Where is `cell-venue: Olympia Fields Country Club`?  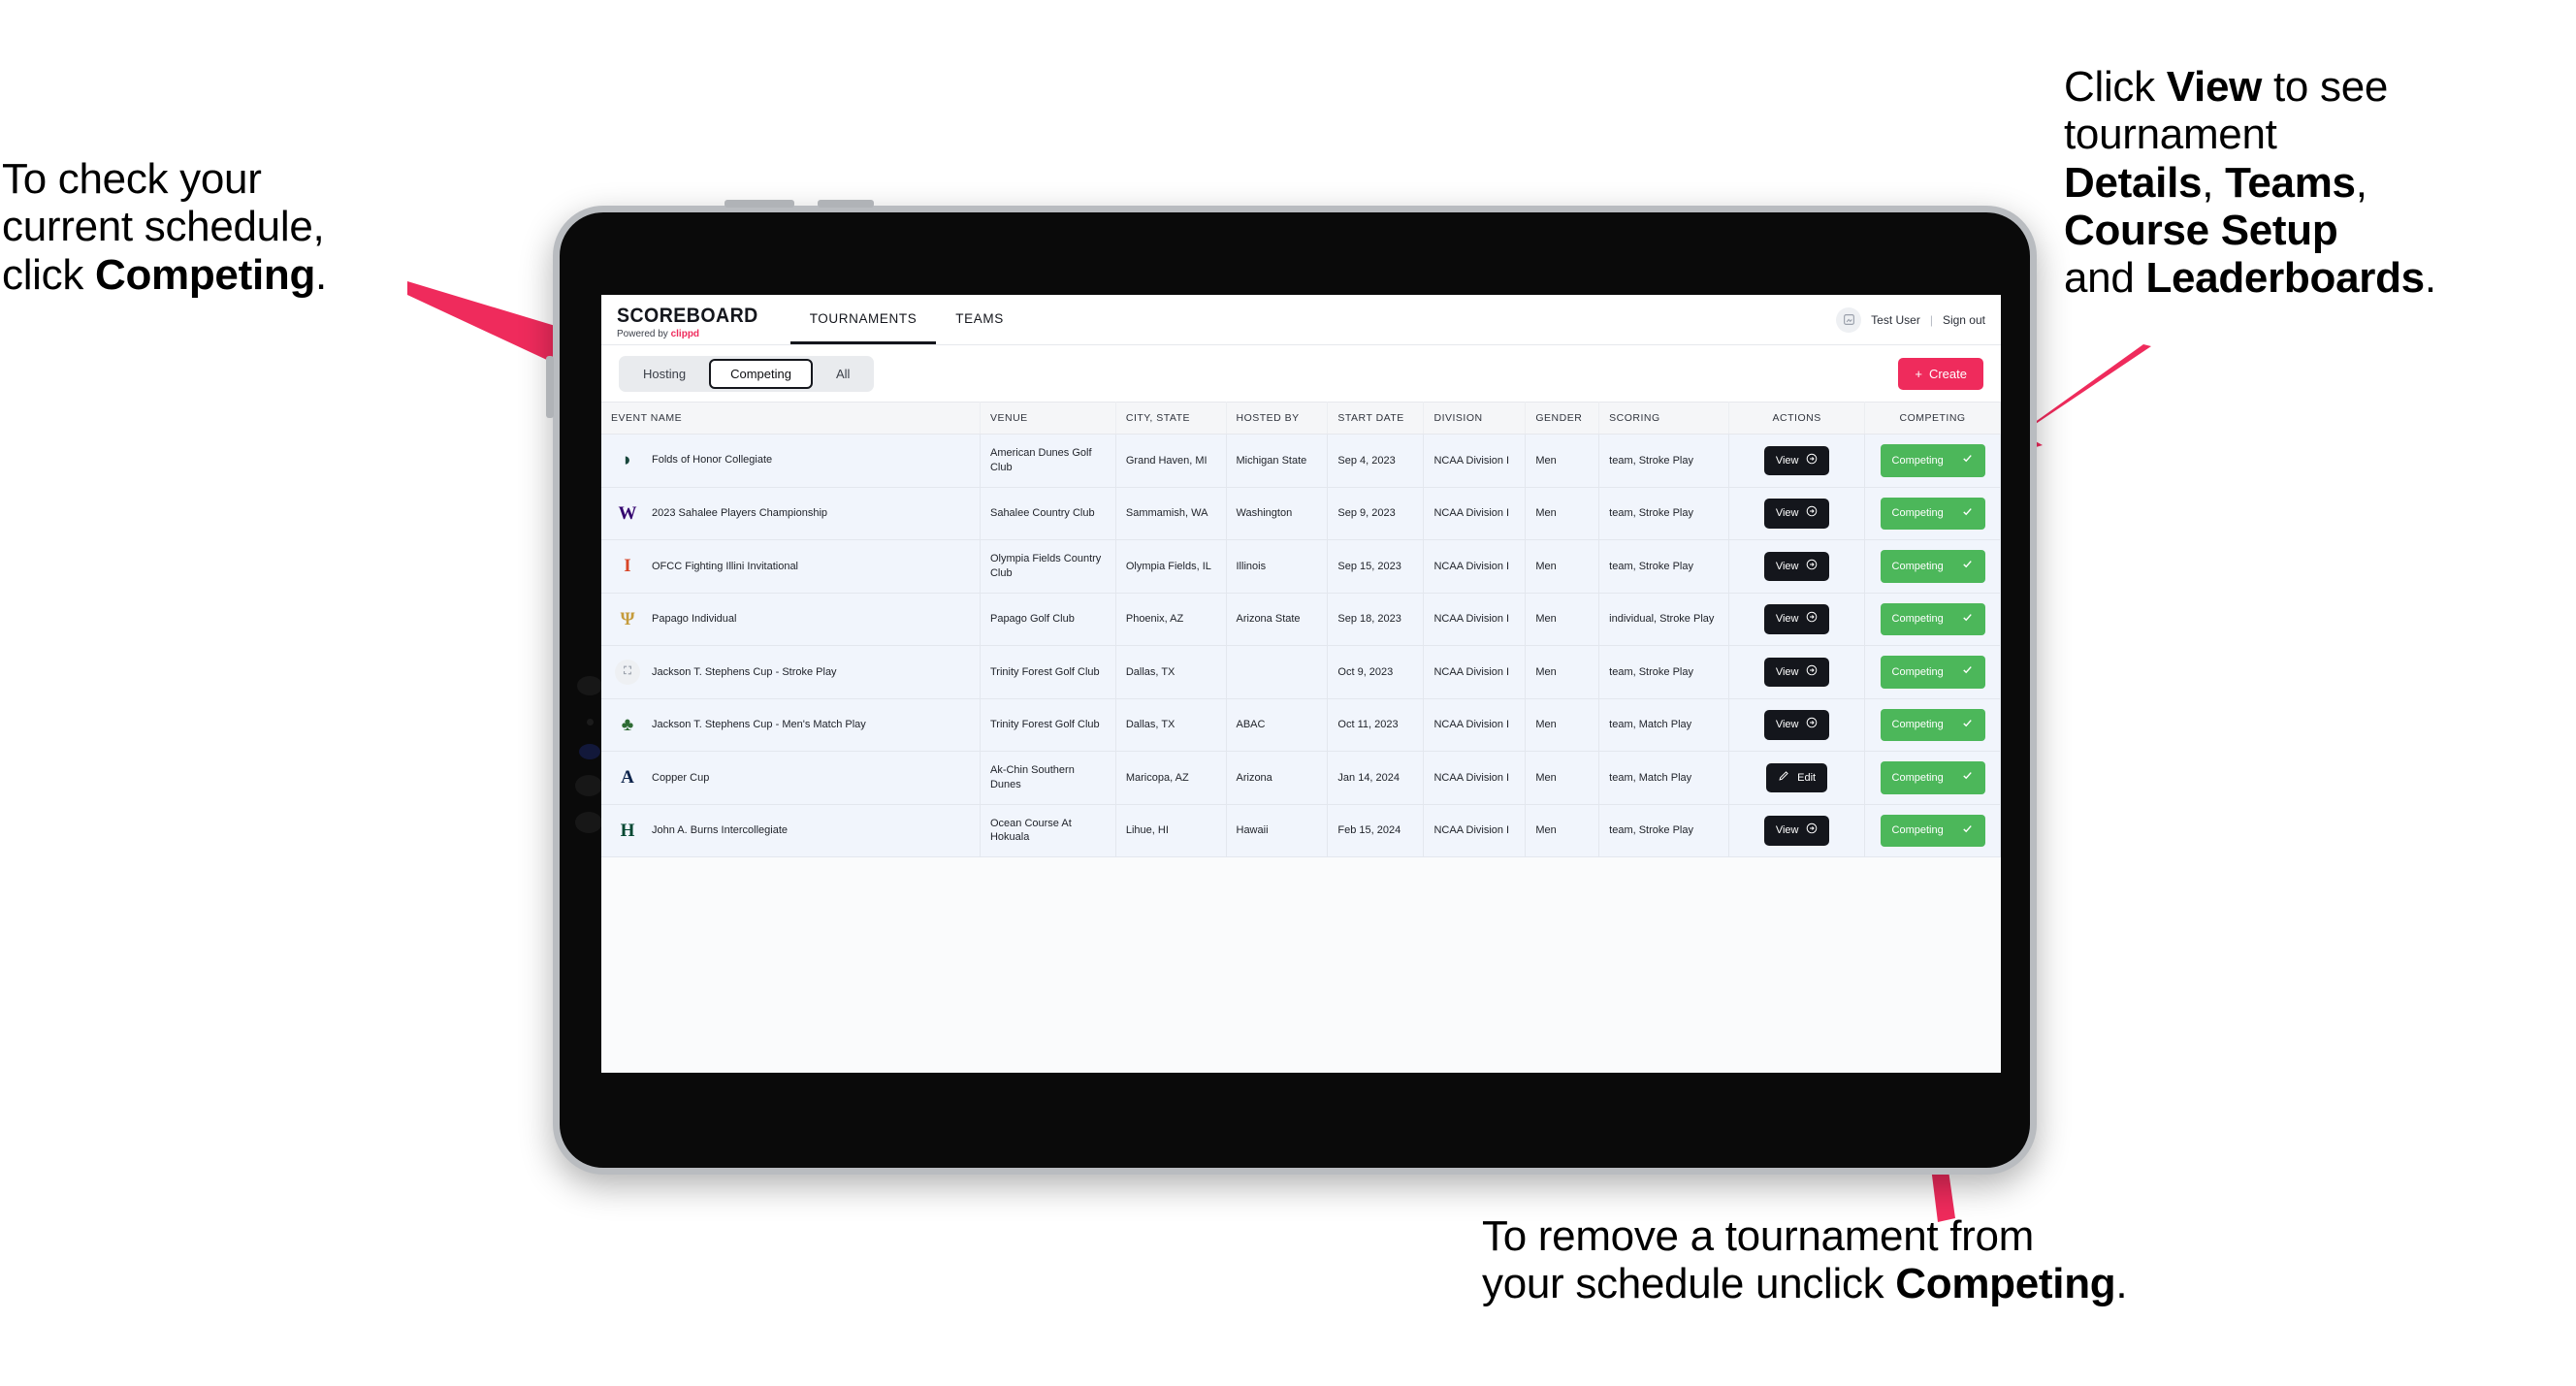
cell-venue: Olympia Fields Country Club is located at coordinates (1048, 566).